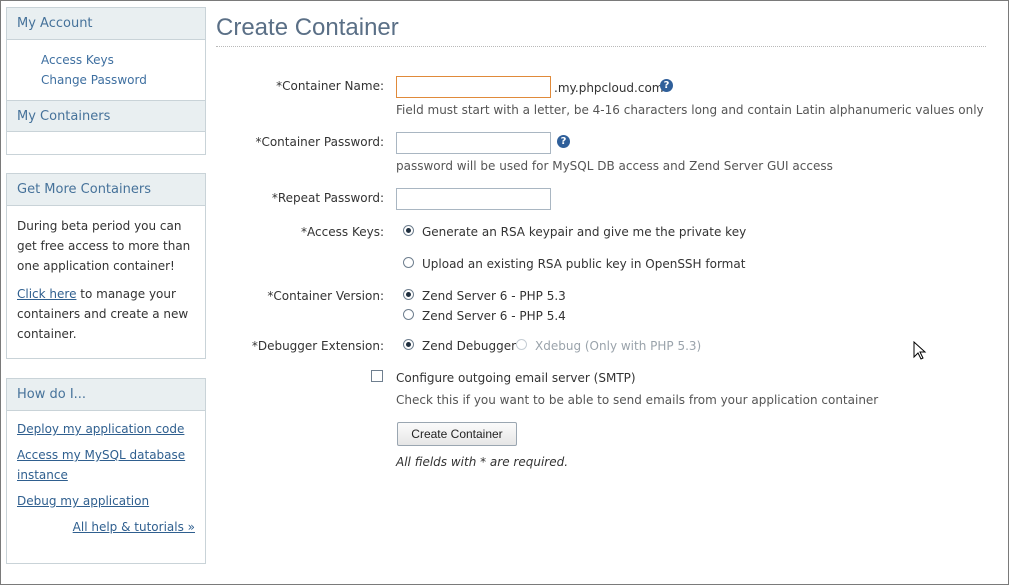 This screenshot has height=585, width=1009. What do you see at coordinates (106, 501) in the screenshot?
I see `debug-app-link: Debug my application` at bounding box center [106, 501].